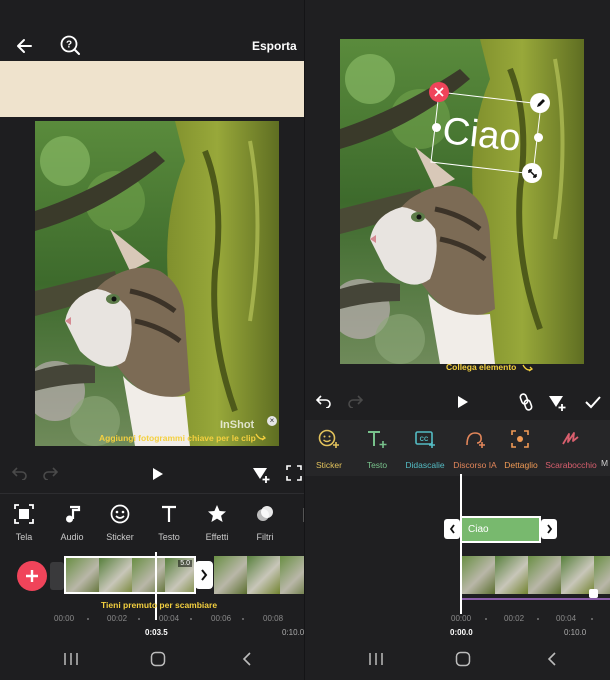  I want to click on svg-text: CC, so click(424, 440).